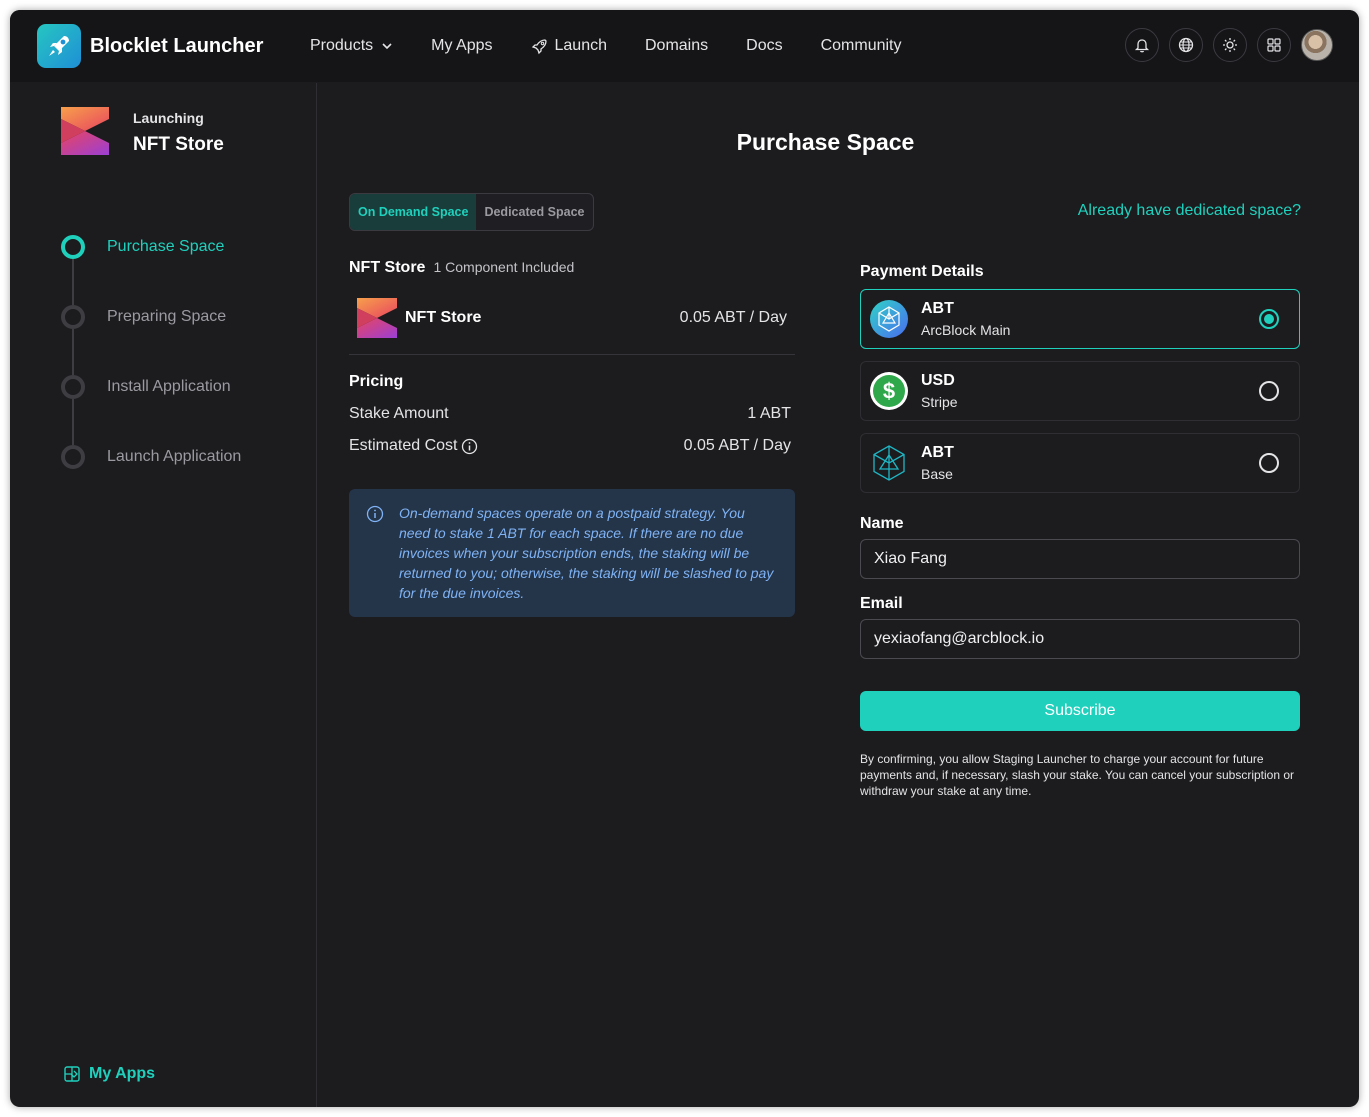 The height and width of the screenshot is (1117, 1369). Describe the element at coordinates (177, 45) in the screenshot. I see `brand-name: Blocklet Launcher` at that location.